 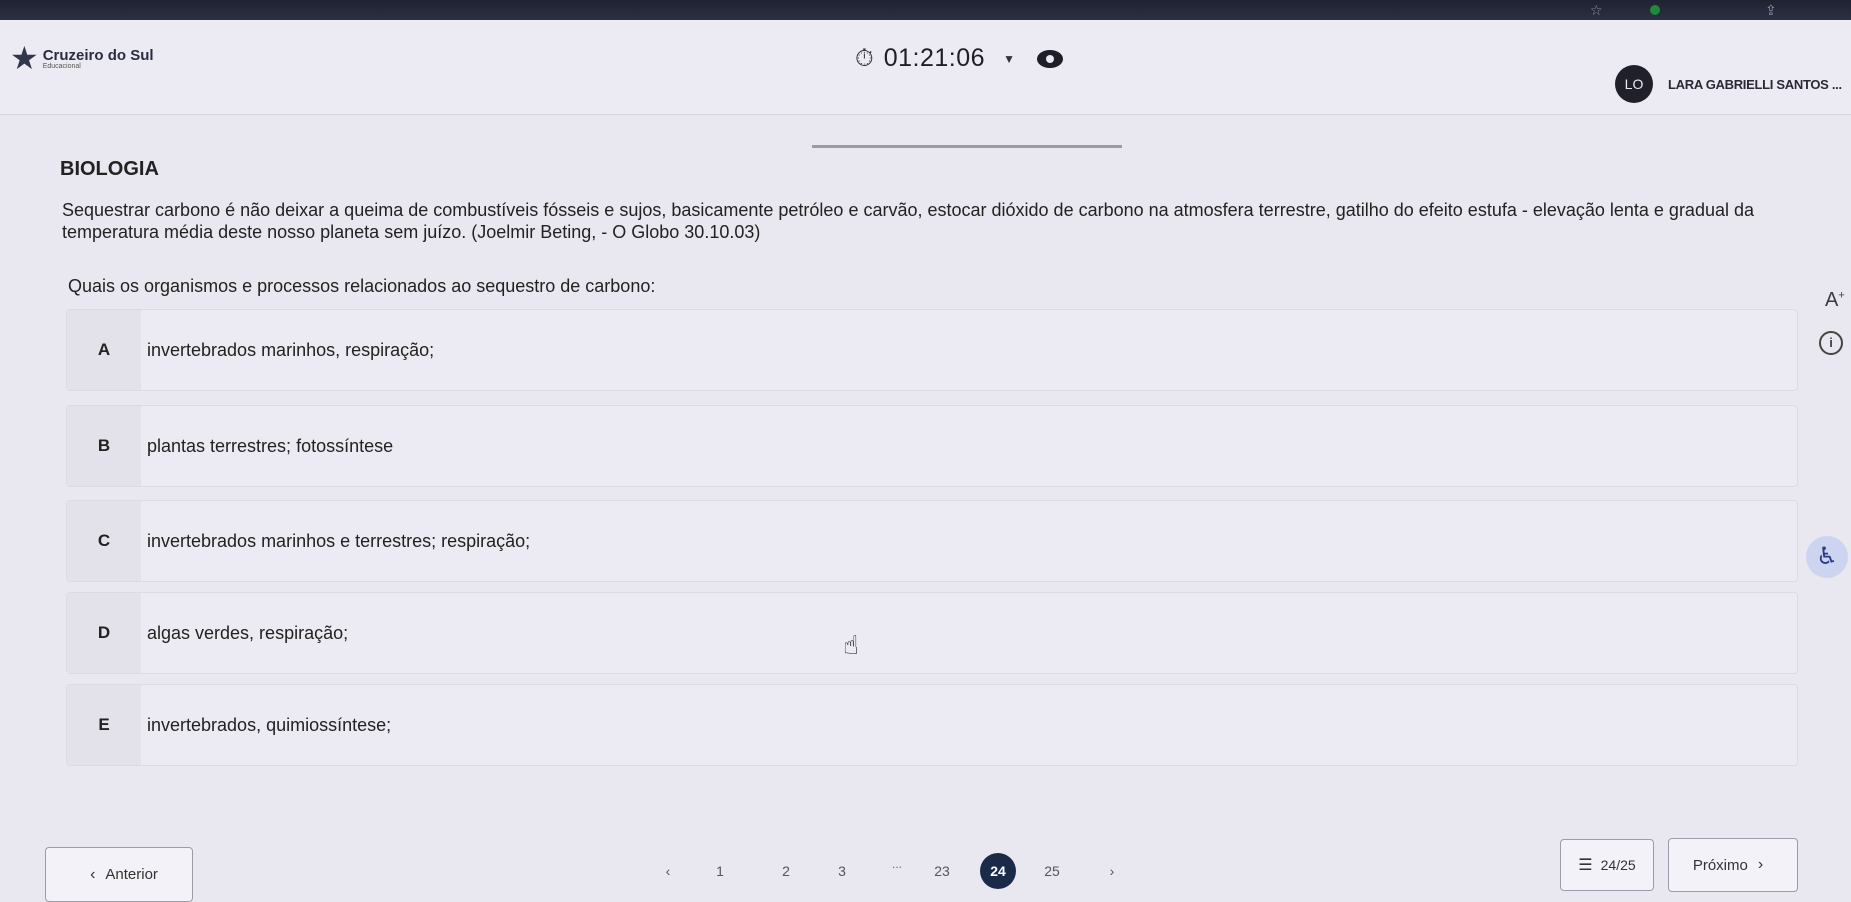 I want to click on page-2: 2, so click(x=786, y=871).